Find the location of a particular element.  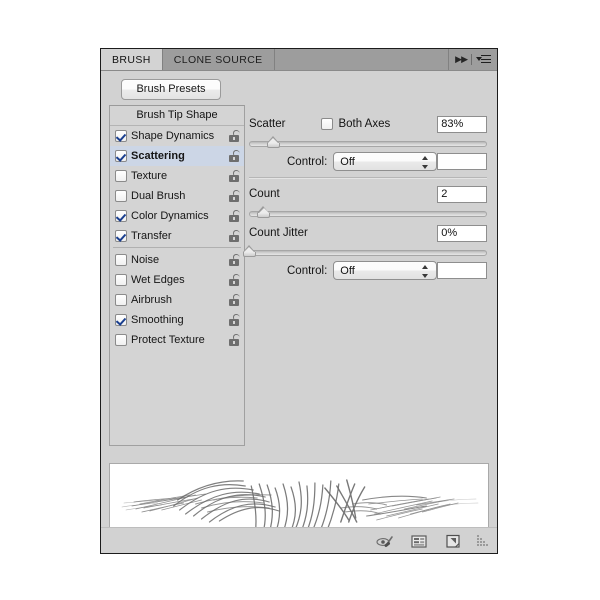

tab-brush: BRUSH is located at coordinates (132, 59).